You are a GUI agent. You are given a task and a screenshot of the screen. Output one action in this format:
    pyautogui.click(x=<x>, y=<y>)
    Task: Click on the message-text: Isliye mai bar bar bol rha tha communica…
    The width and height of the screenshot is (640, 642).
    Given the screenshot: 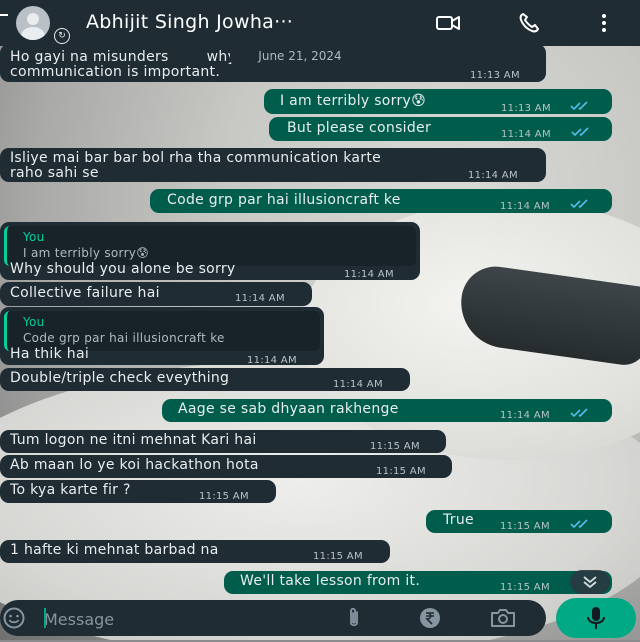 What is the action you would take?
    pyautogui.click(x=196, y=165)
    